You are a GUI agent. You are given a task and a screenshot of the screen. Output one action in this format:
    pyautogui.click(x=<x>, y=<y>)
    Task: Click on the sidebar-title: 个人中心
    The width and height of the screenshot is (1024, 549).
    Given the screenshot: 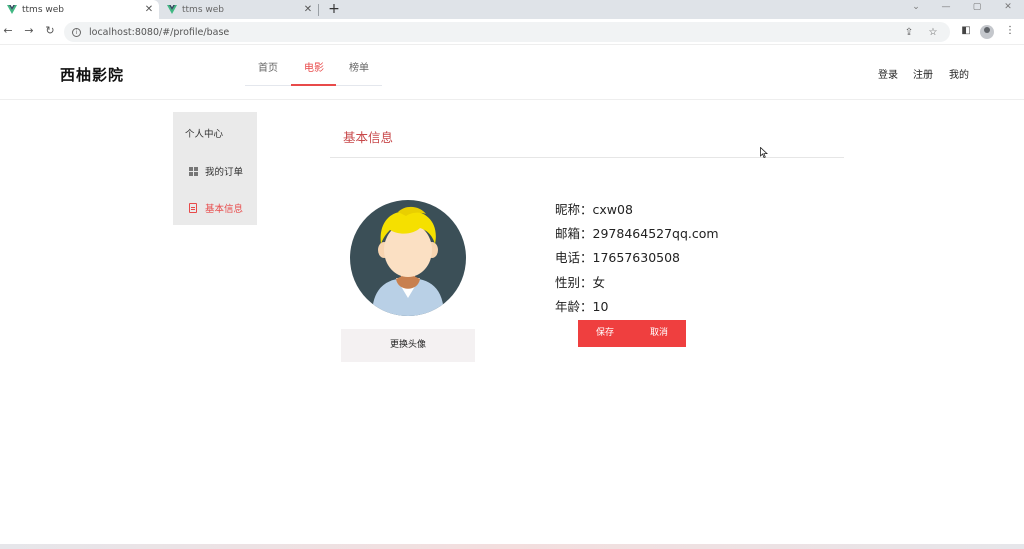 What is the action you would take?
    pyautogui.click(x=204, y=134)
    